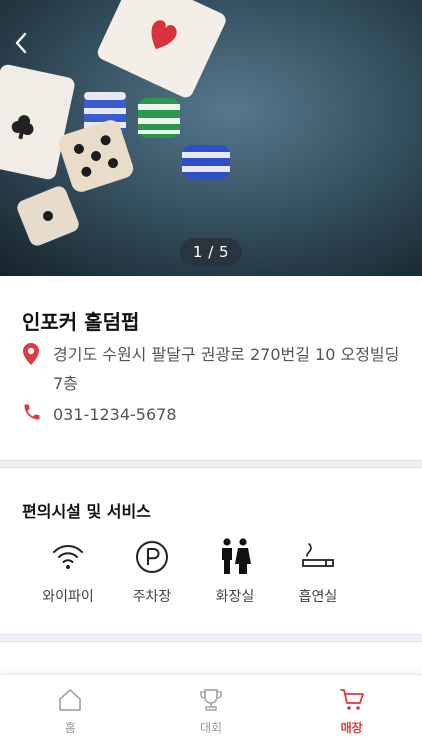 The height and width of the screenshot is (750, 422). I want to click on facility-wifi: 와이파이, so click(68, 572).